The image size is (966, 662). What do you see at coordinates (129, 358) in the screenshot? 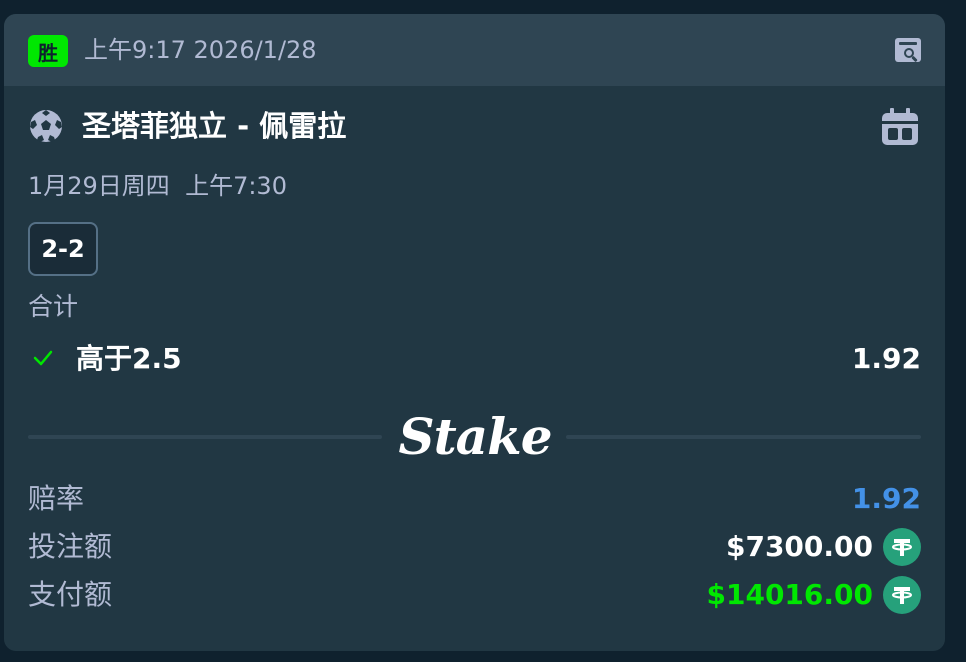
I see `selection-outcome: 高于2.5` at bounding box center [129, 358].